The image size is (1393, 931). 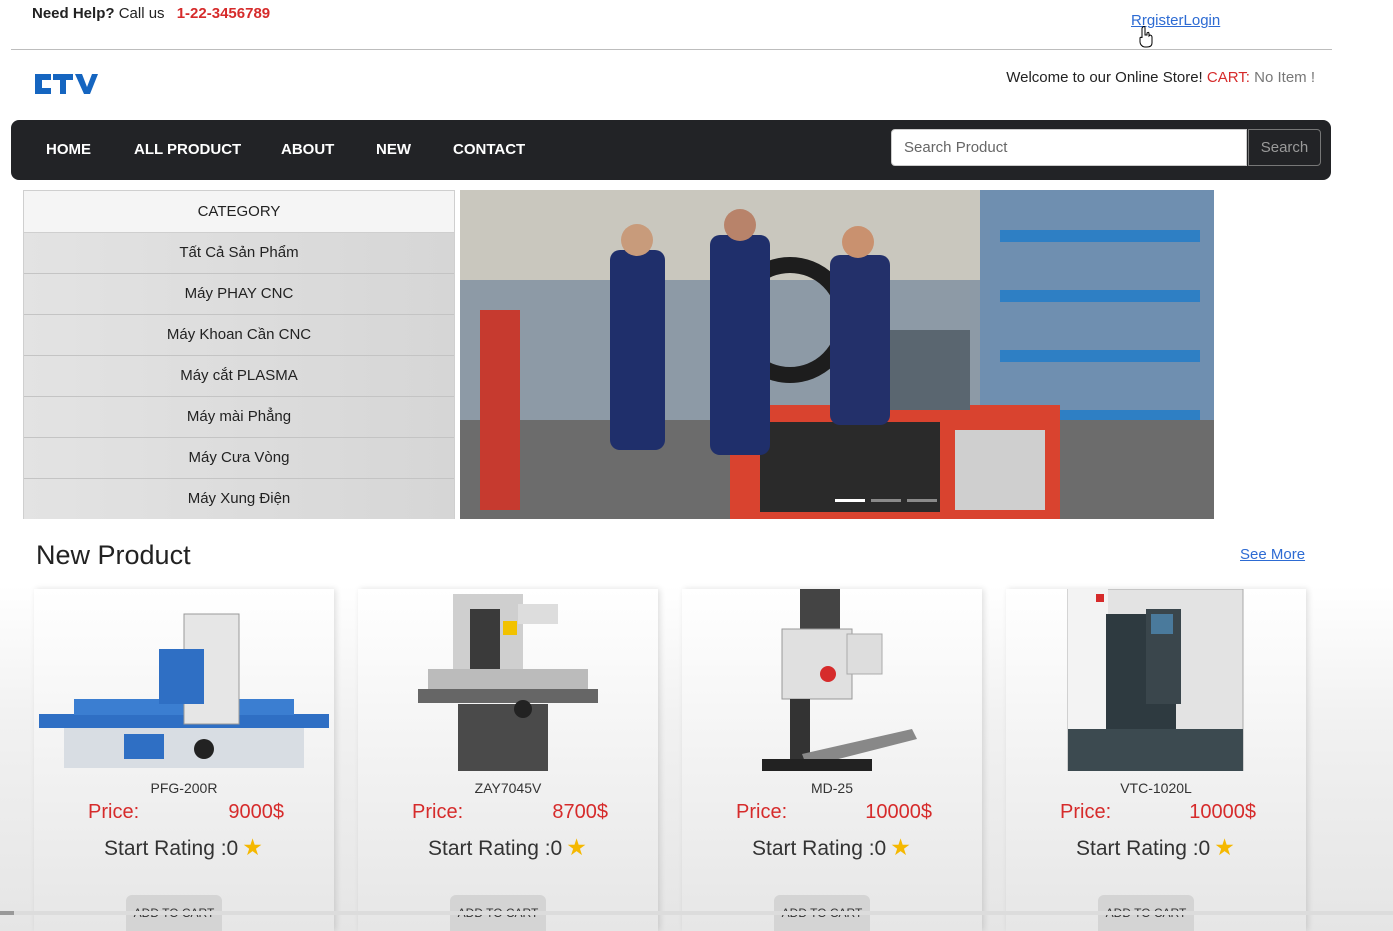 I want to click on category-item-mai-phang: Máy mài Phẳng, so click(x=239, y=417).